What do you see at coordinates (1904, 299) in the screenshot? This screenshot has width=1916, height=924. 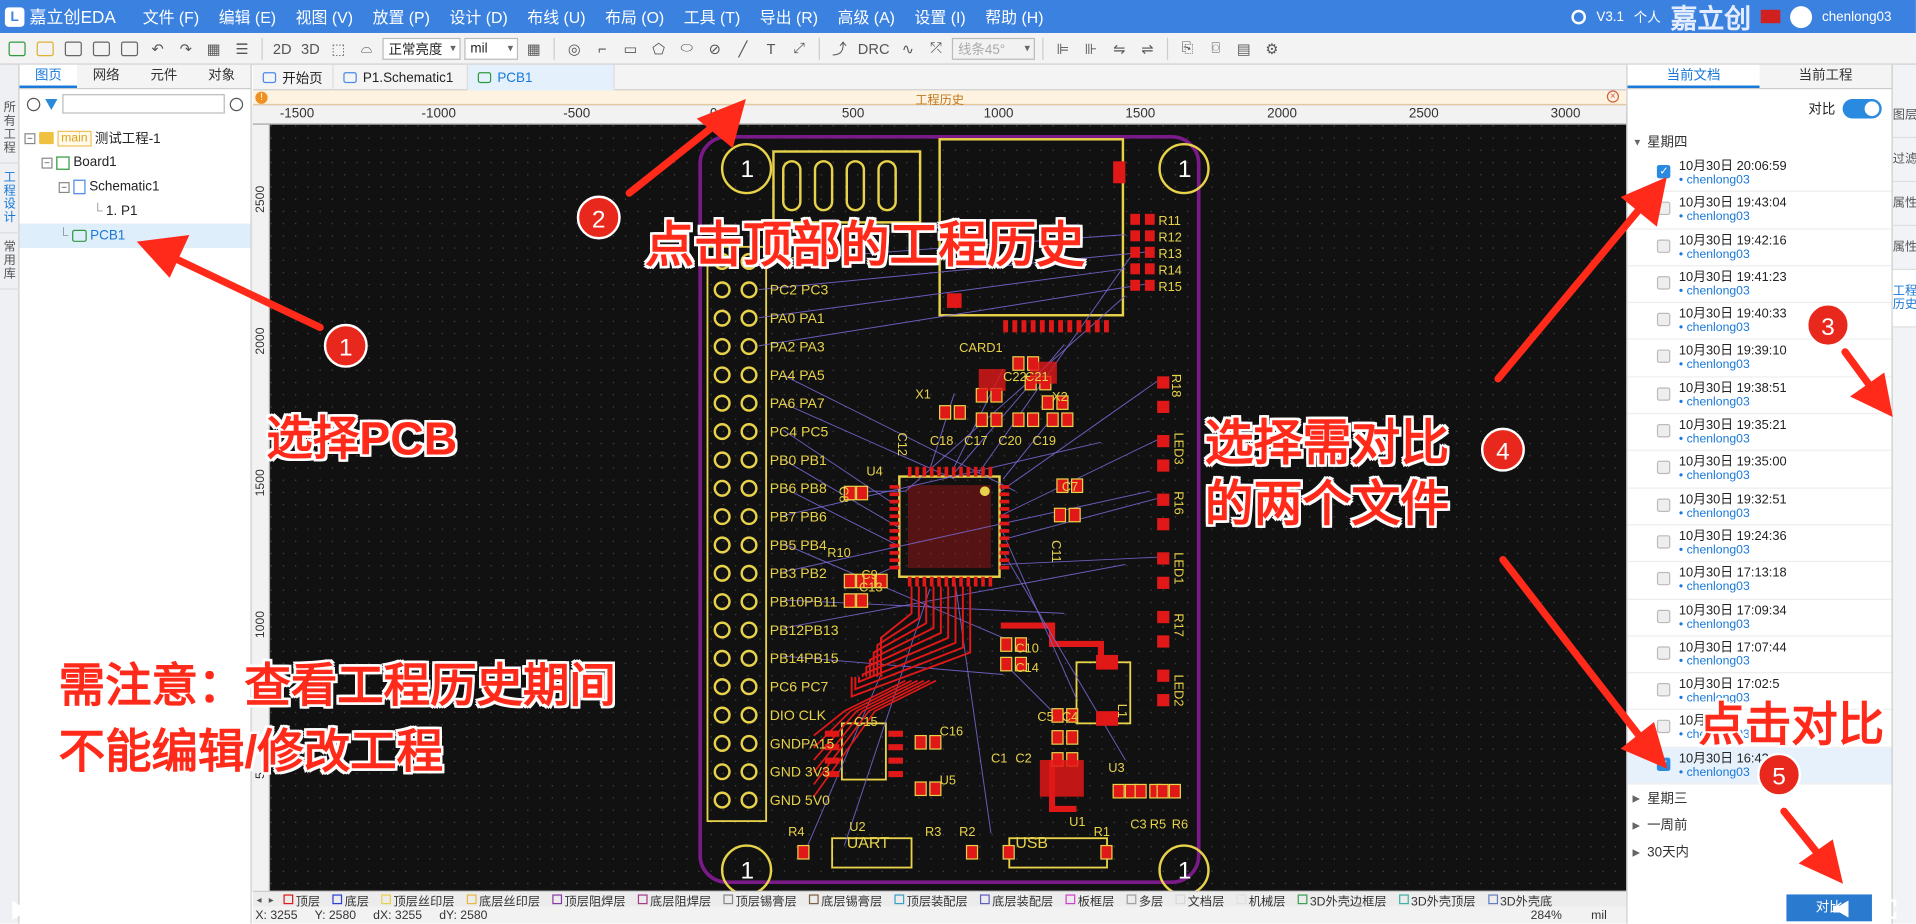 I see `rail-tab-project-history: 工程历史` at bounding box center [1904, 299].